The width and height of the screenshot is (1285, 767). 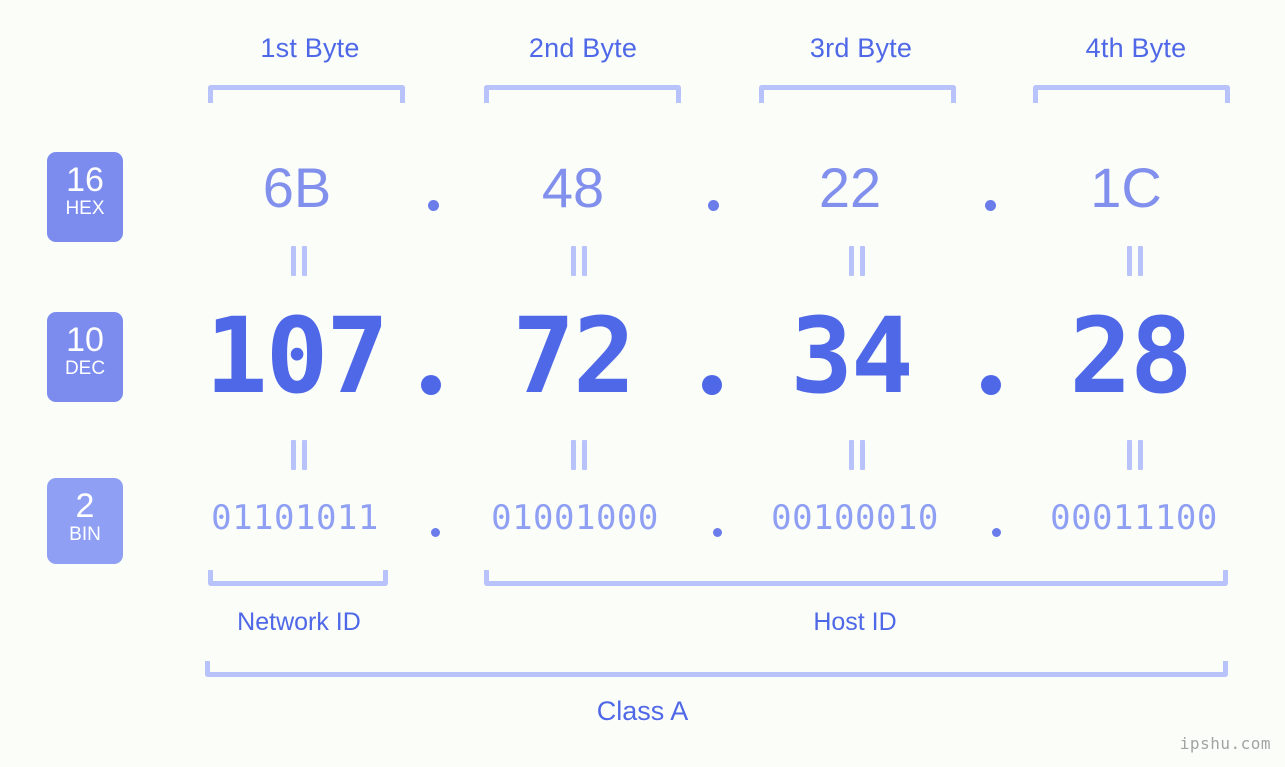 I want to click on base-badge-hex: 16 HEX, so click(x=85, y=197).